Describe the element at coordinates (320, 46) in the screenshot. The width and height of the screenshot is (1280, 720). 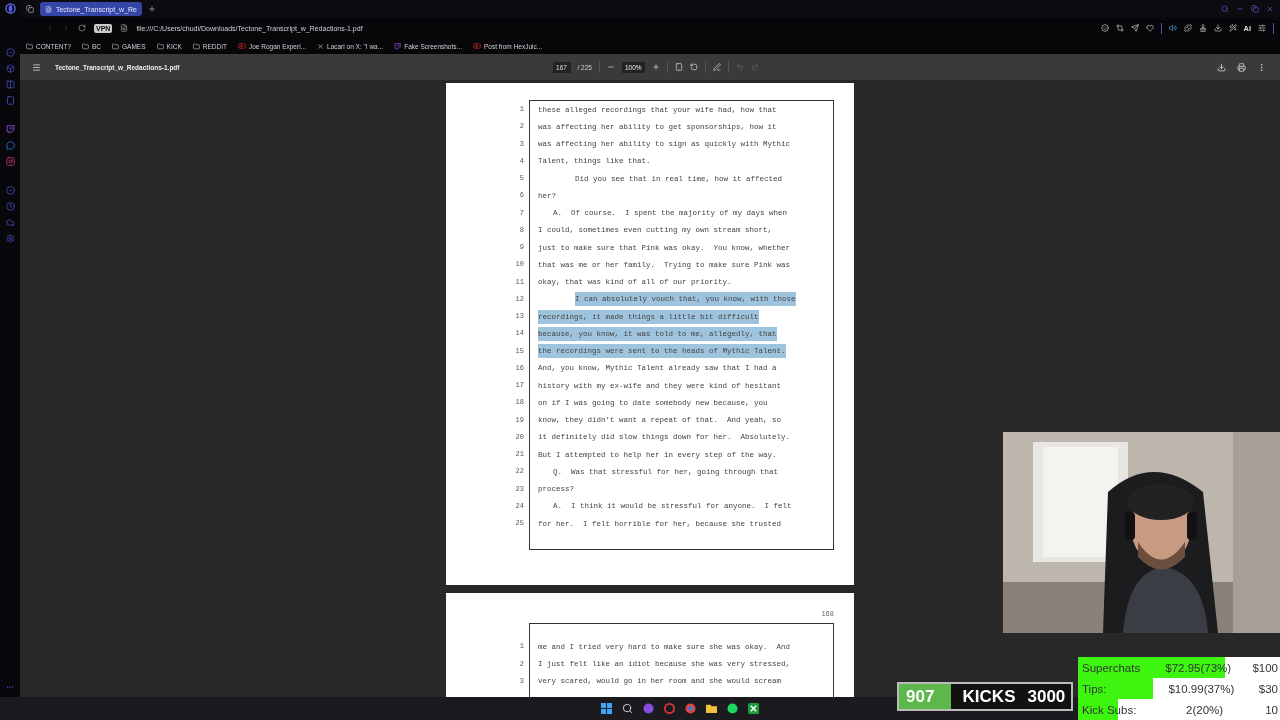
I see `x-icon` at that location.